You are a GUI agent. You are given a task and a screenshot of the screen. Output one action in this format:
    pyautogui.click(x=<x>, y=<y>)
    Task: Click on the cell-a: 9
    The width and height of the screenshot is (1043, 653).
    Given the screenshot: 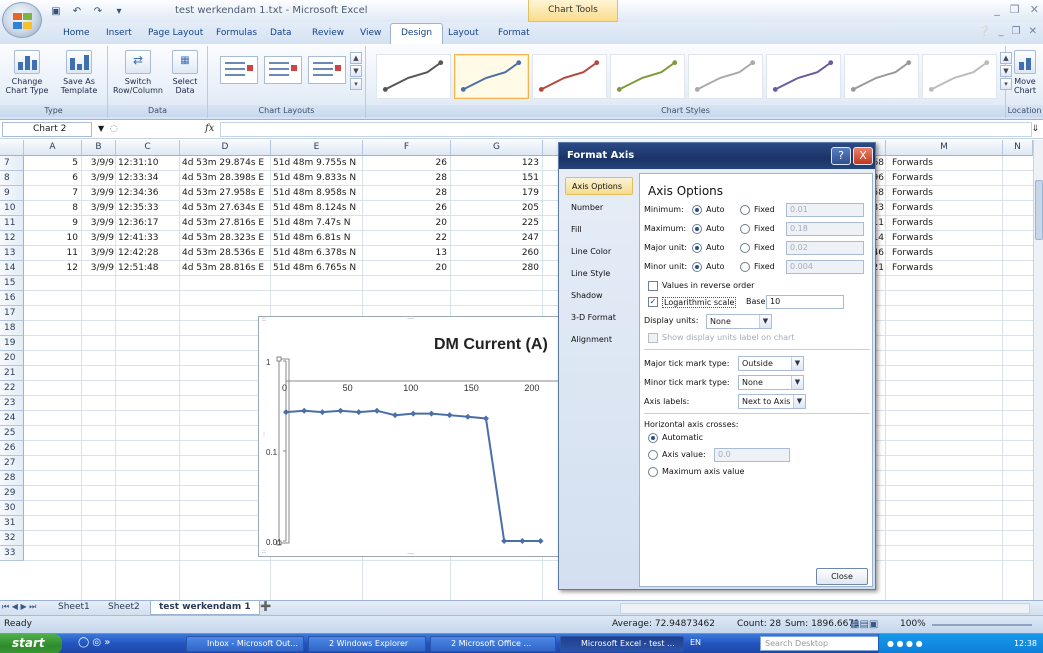 What is the action you would take?
    pyautogui.click(x=52, y=223)
    